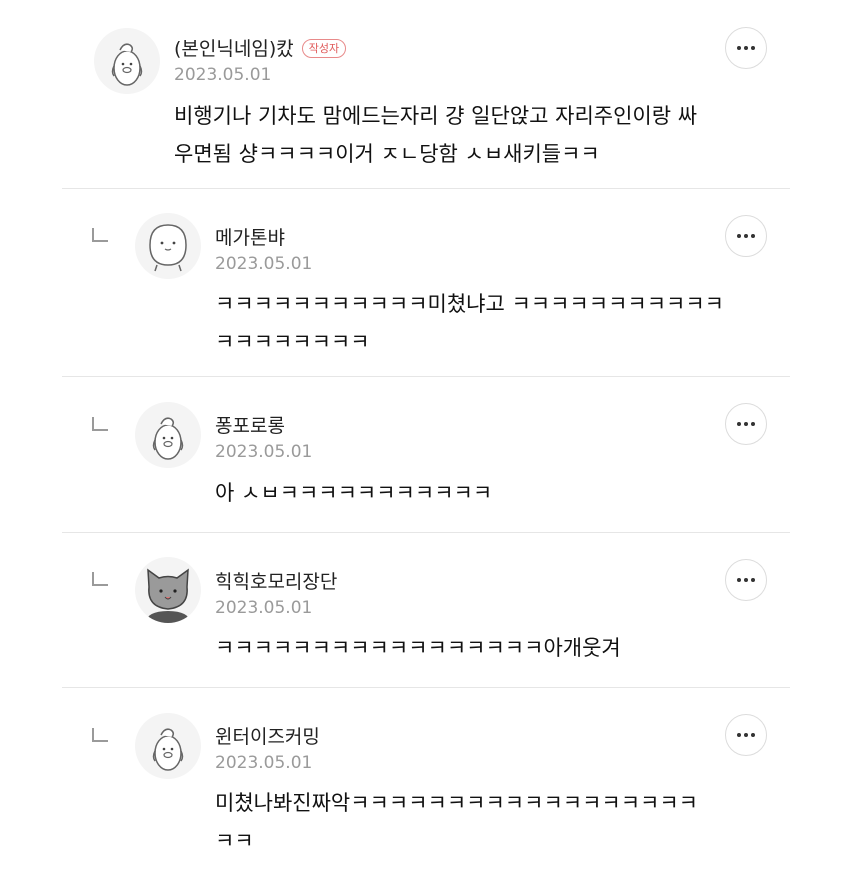 The image size is (850, 884). Describe the element at coordinates (267, 735) in the screenshot. I see `comment-nickname: 윈터이즈커밍` at that location.